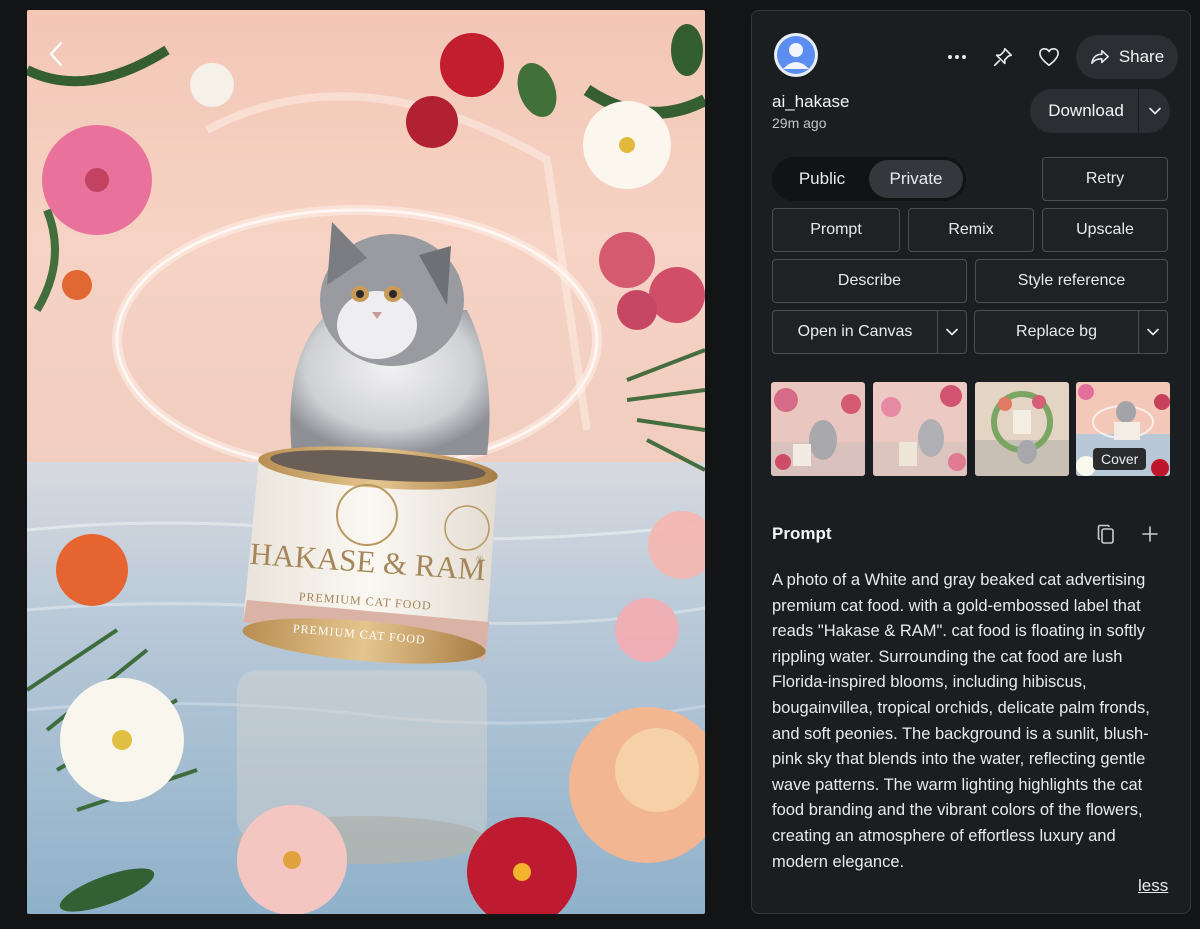  Describe the element at coordinates (480, 560) in the screenshot. I see `can-registered-mark: ®` at that location.